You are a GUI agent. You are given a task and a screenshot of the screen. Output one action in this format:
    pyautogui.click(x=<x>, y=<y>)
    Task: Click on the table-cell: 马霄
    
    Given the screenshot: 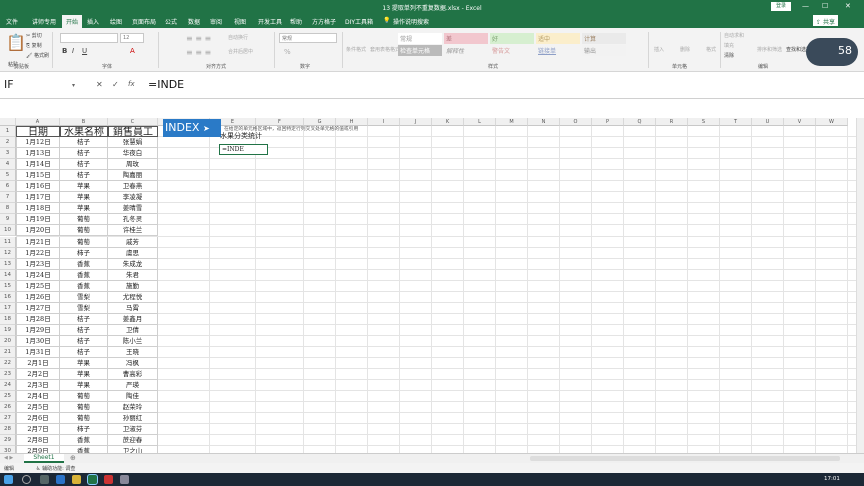 What is the action you would take?
    pyautogui.click(x=133, y=308)
    